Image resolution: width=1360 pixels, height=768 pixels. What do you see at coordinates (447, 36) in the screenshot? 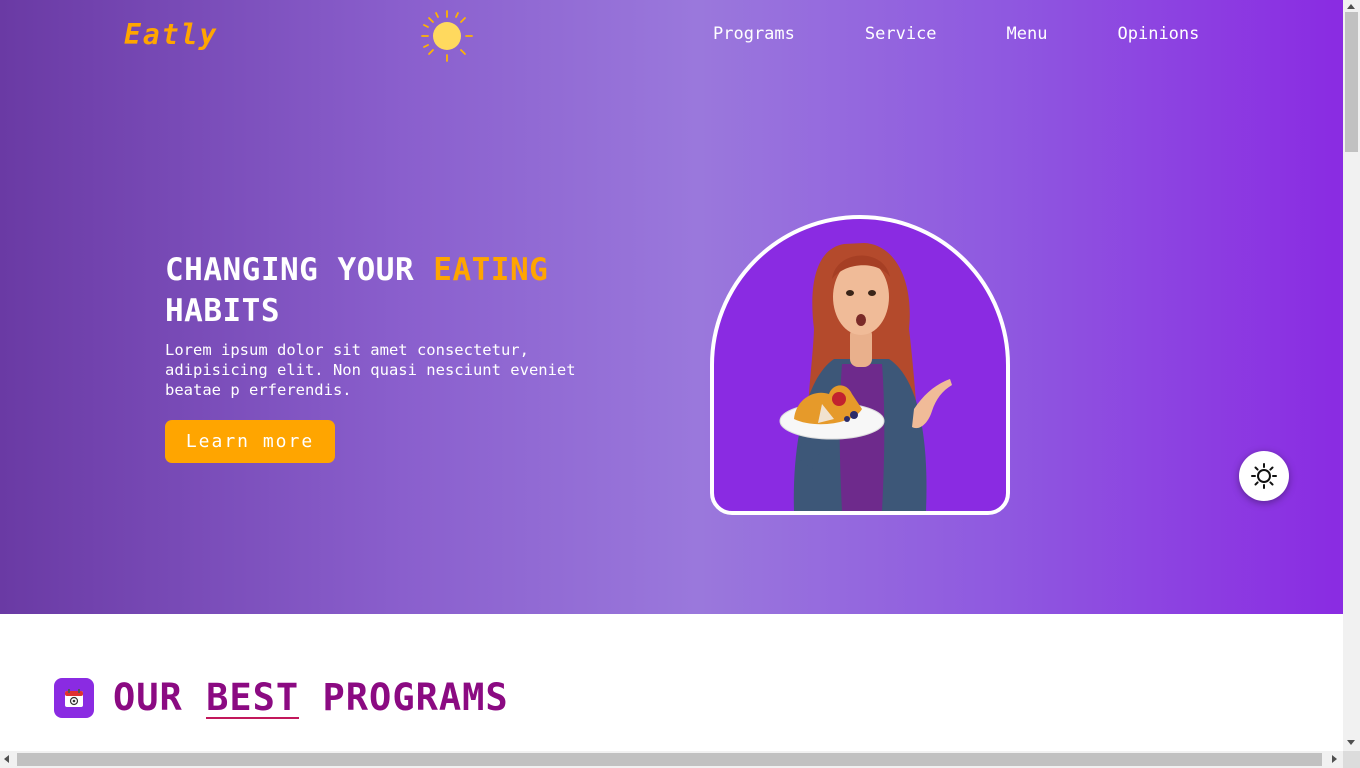
I see `sun-icon` at bounding box center [447, 36].